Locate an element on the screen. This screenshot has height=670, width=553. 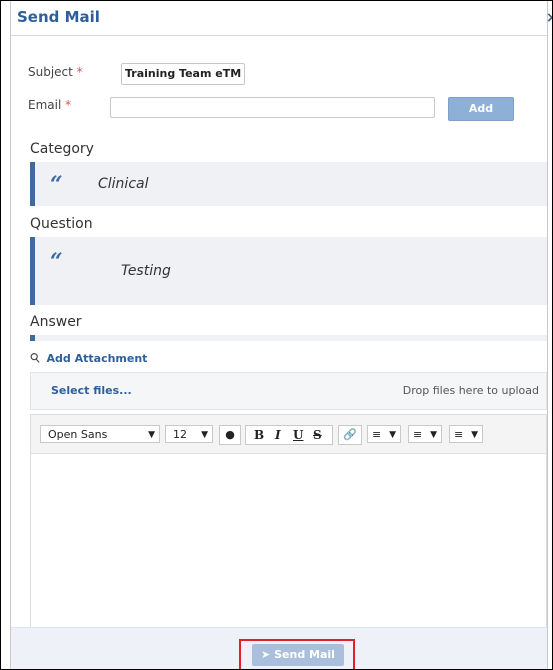
italic-button: I is located at coordinates (278, 435).